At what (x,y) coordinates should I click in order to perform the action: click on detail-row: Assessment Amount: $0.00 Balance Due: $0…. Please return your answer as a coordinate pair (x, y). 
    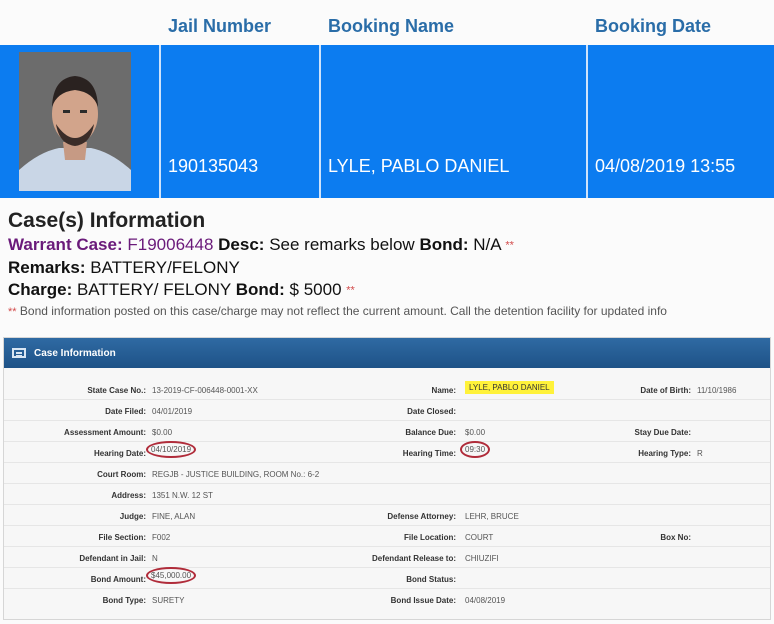
    Looking at the image, I should click on (387, 431).